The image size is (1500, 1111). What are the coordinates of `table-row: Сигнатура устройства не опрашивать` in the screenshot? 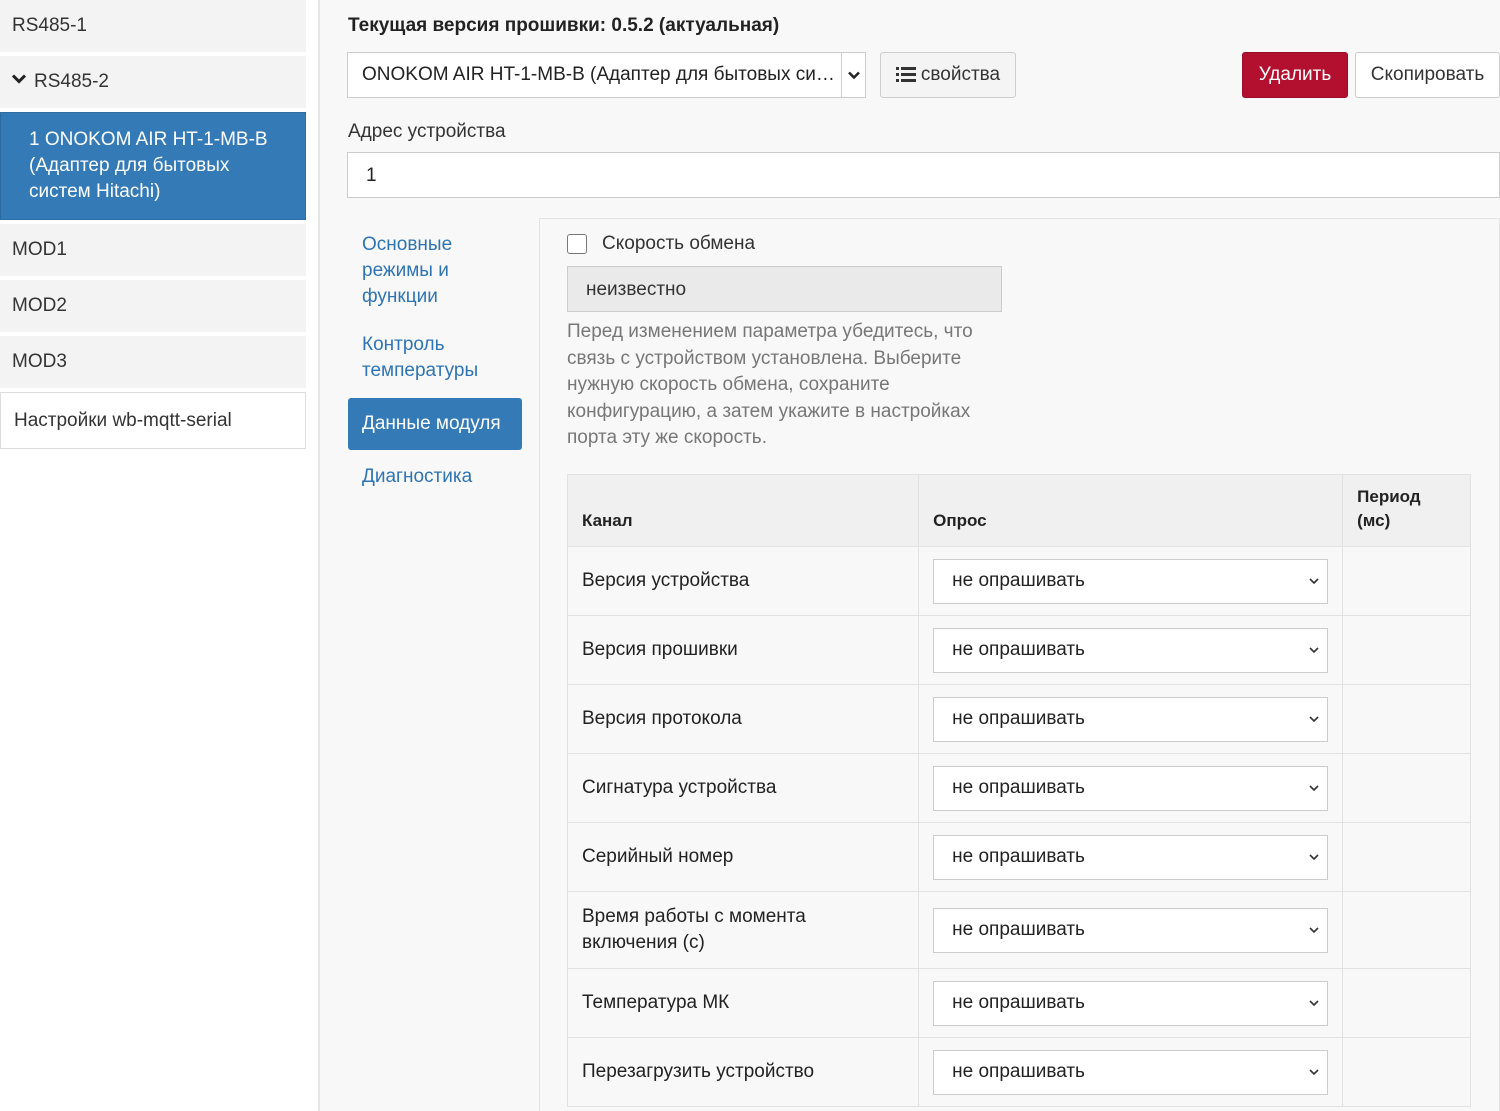 It's located at (1018, 788).